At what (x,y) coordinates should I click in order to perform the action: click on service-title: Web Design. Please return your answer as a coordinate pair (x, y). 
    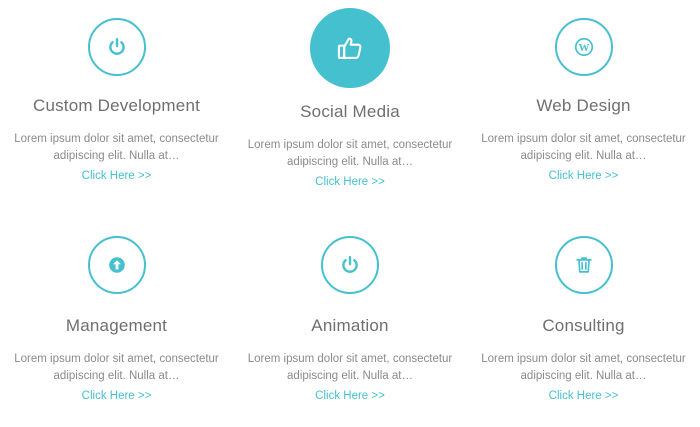
    Looking at the image, I should click on (583, 105).